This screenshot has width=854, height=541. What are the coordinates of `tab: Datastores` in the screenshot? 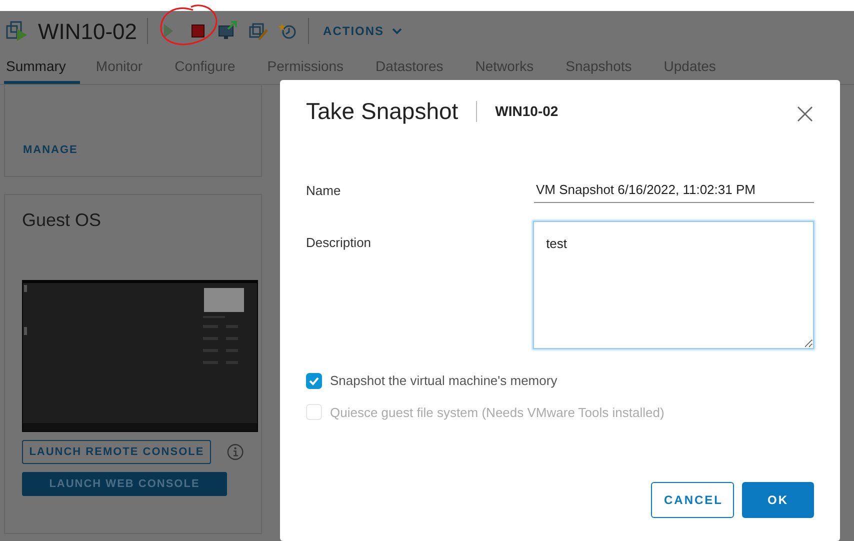 It's located at (410, 68).